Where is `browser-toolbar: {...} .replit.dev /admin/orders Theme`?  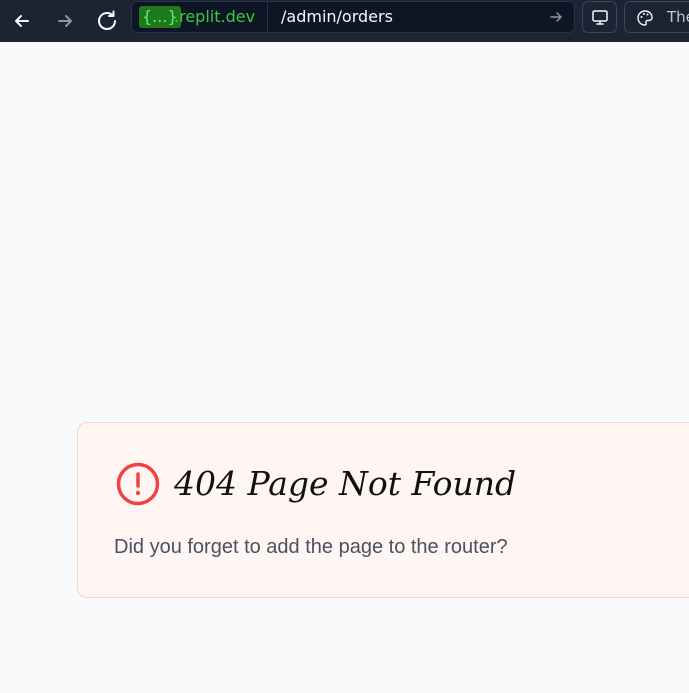
browser-toolbar: {...} .replit.dev /admin/orders Theme is located at coordinates (344, 21).